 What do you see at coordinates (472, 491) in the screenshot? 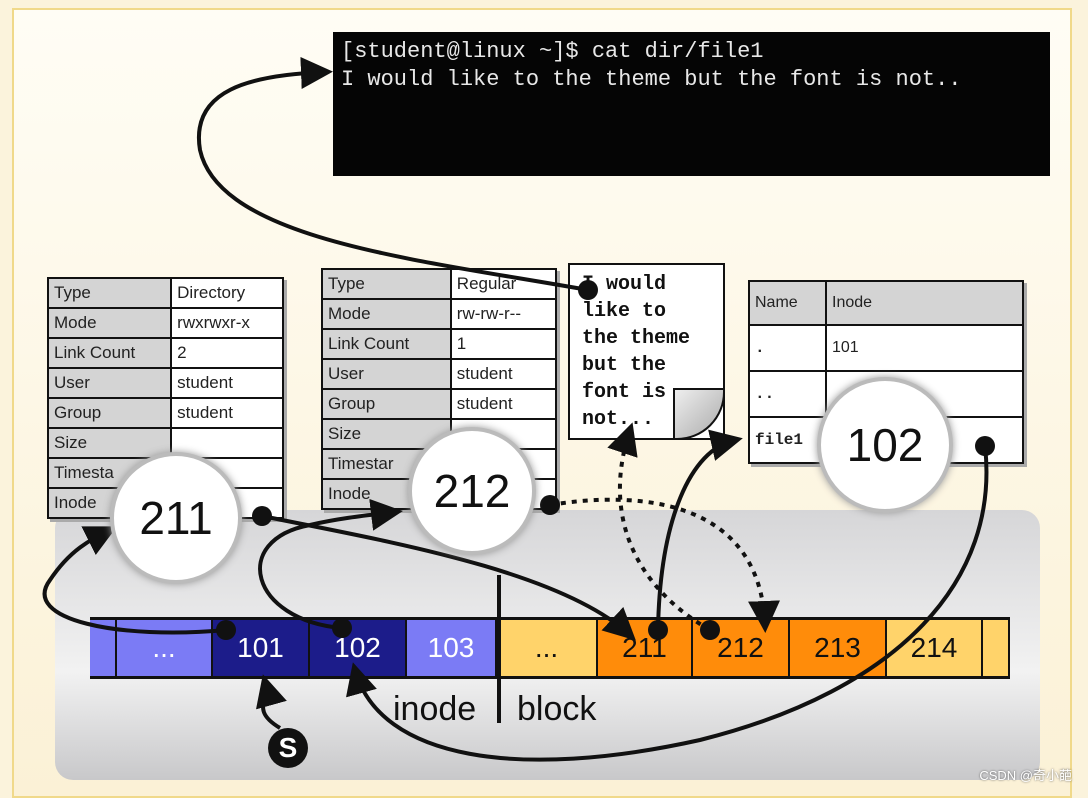
I see `magnifier-212: 212` at bounding box center [472, 491].